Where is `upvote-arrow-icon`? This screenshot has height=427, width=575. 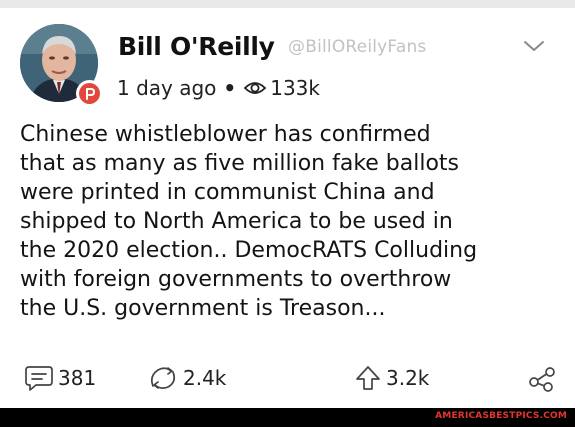
upvote-arrow-icon is located at coordinates (368, 378).